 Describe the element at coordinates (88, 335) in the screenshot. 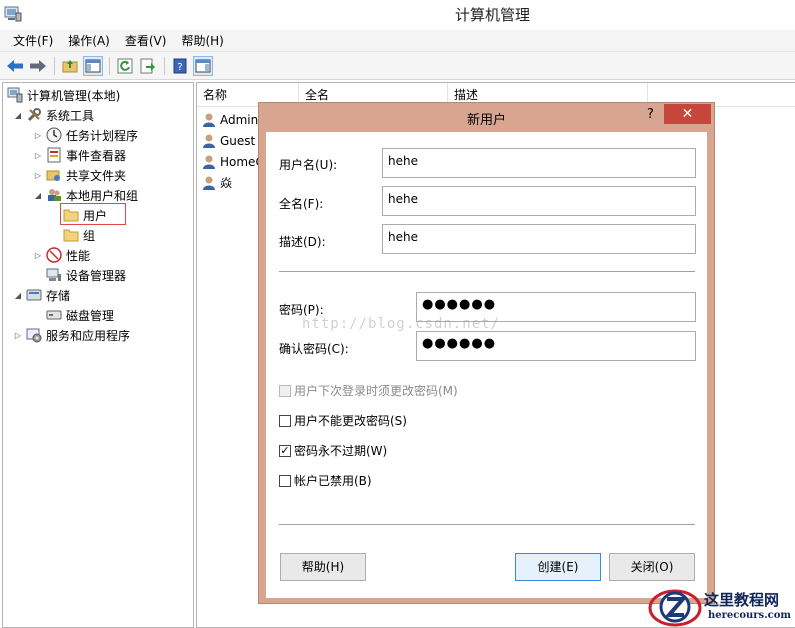

I see `tree-label: 服务和应用程序` at that location.